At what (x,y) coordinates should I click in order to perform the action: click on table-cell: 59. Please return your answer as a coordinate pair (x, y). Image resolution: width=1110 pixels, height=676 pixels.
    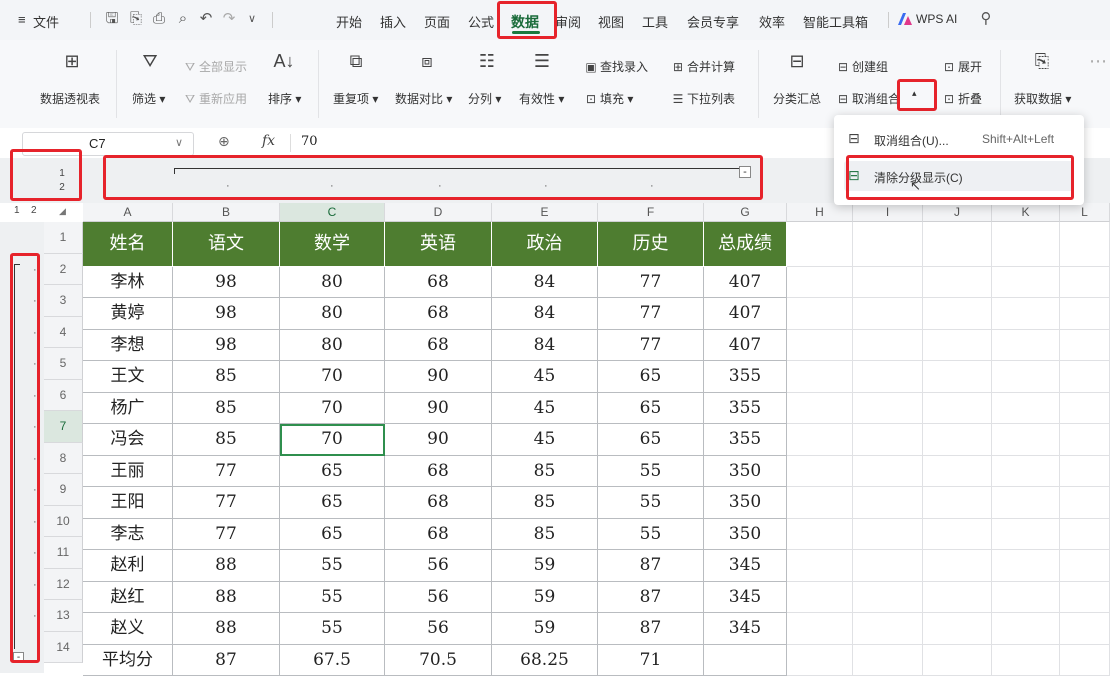
    Looking at the image, I should click on (545, 629).